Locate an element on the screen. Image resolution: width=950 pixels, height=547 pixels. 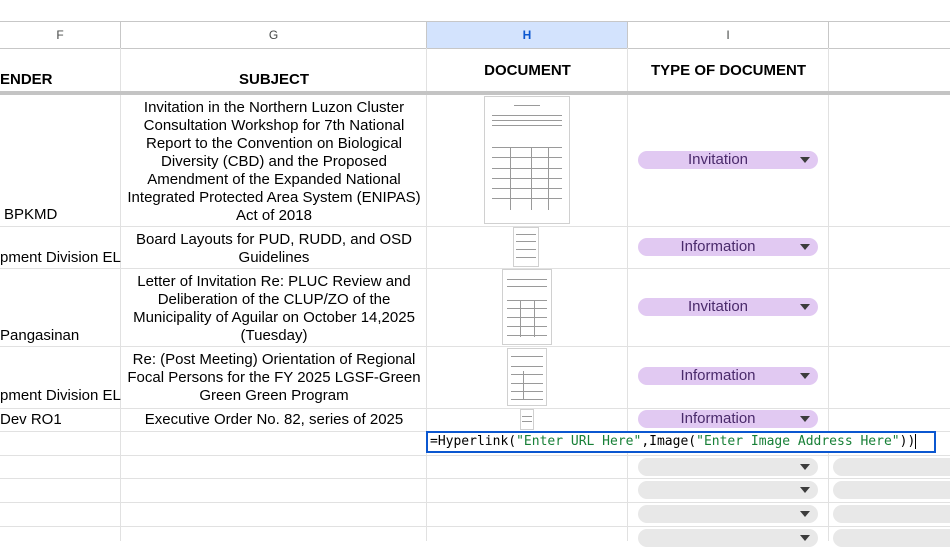
column-header-f: F is located at coordinates (60, 35).